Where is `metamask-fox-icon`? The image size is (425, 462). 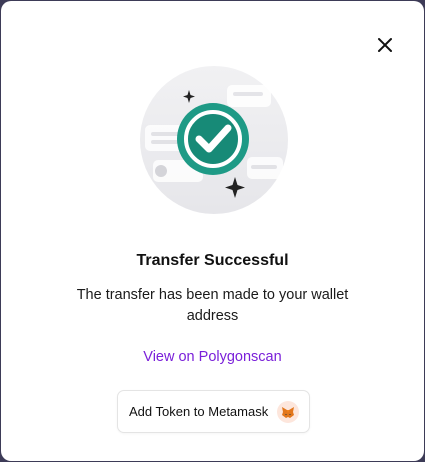
metamask-fox-icon is located at coordinates (288, 412).